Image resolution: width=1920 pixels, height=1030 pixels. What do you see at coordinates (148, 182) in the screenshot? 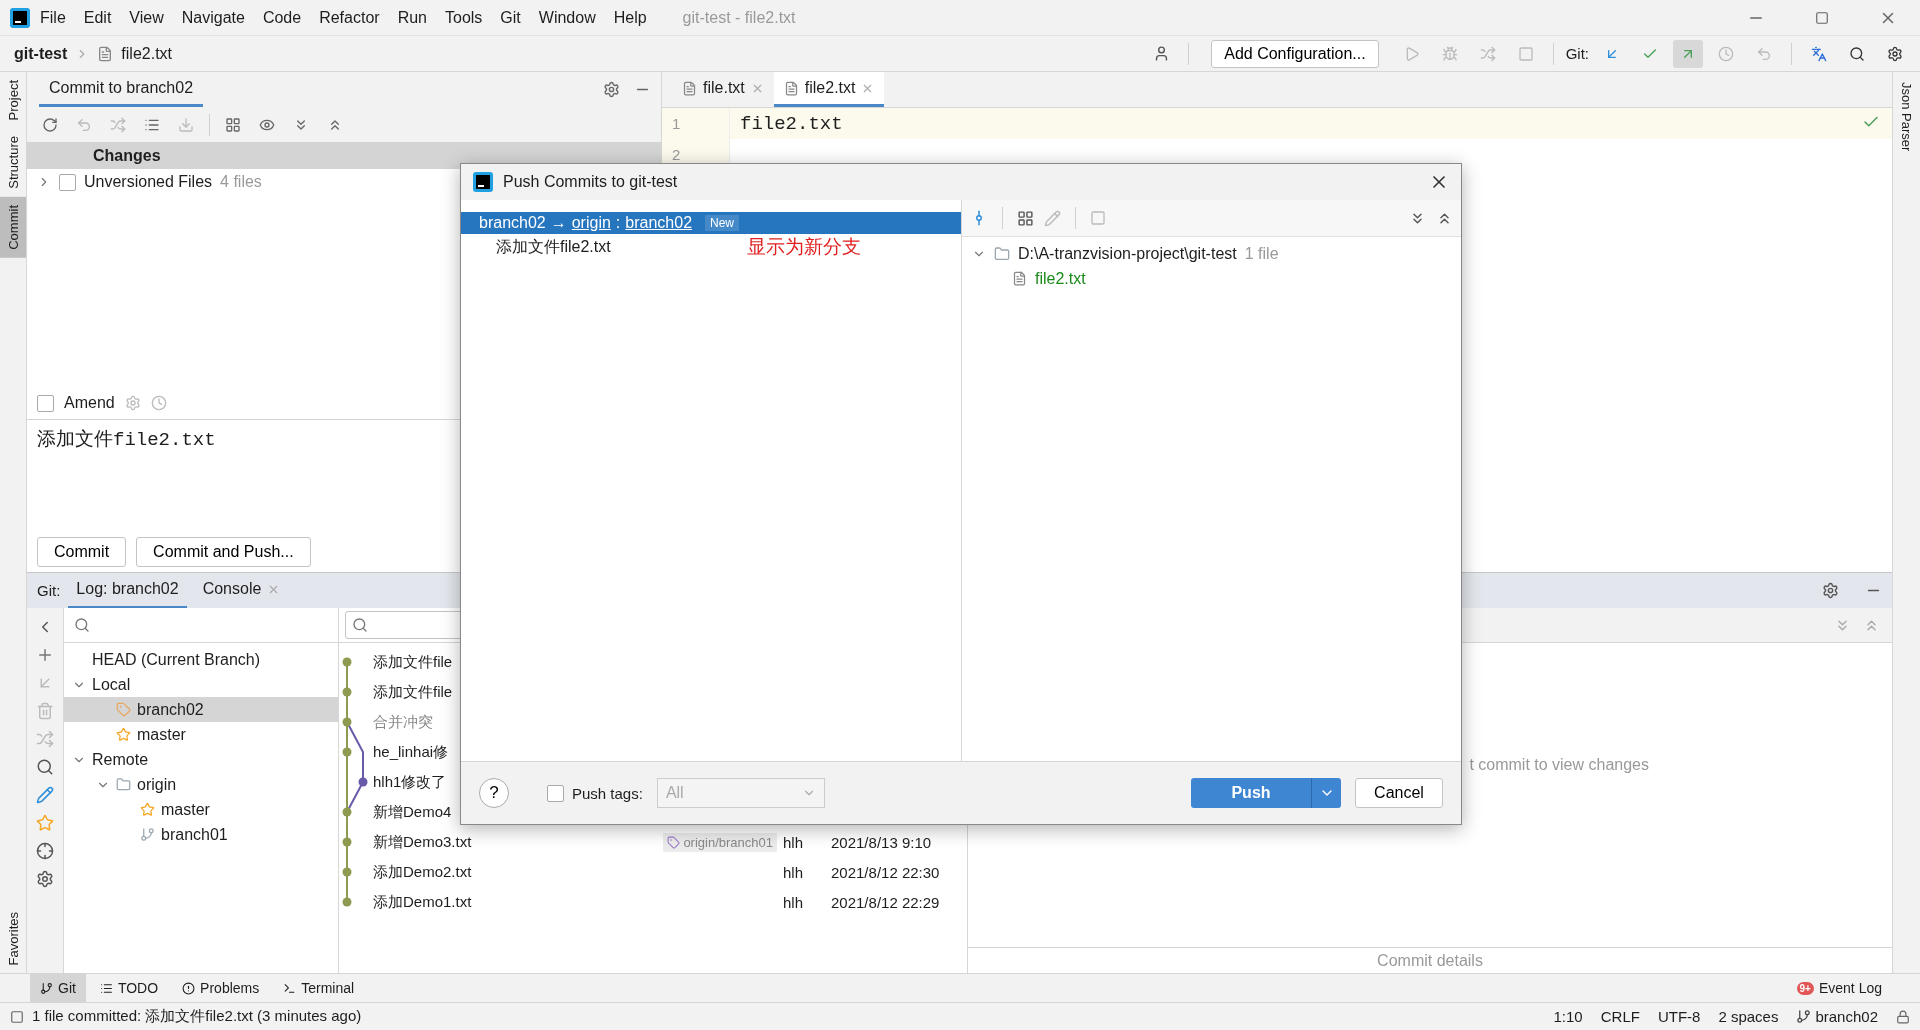
I see `tree-item-label: Unversioned Files` at bounding box center [148, 182].